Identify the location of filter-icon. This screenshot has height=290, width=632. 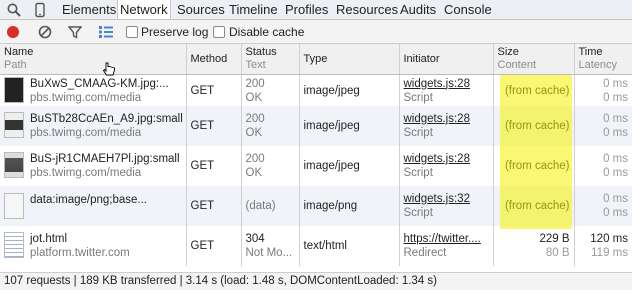
(75, 32).